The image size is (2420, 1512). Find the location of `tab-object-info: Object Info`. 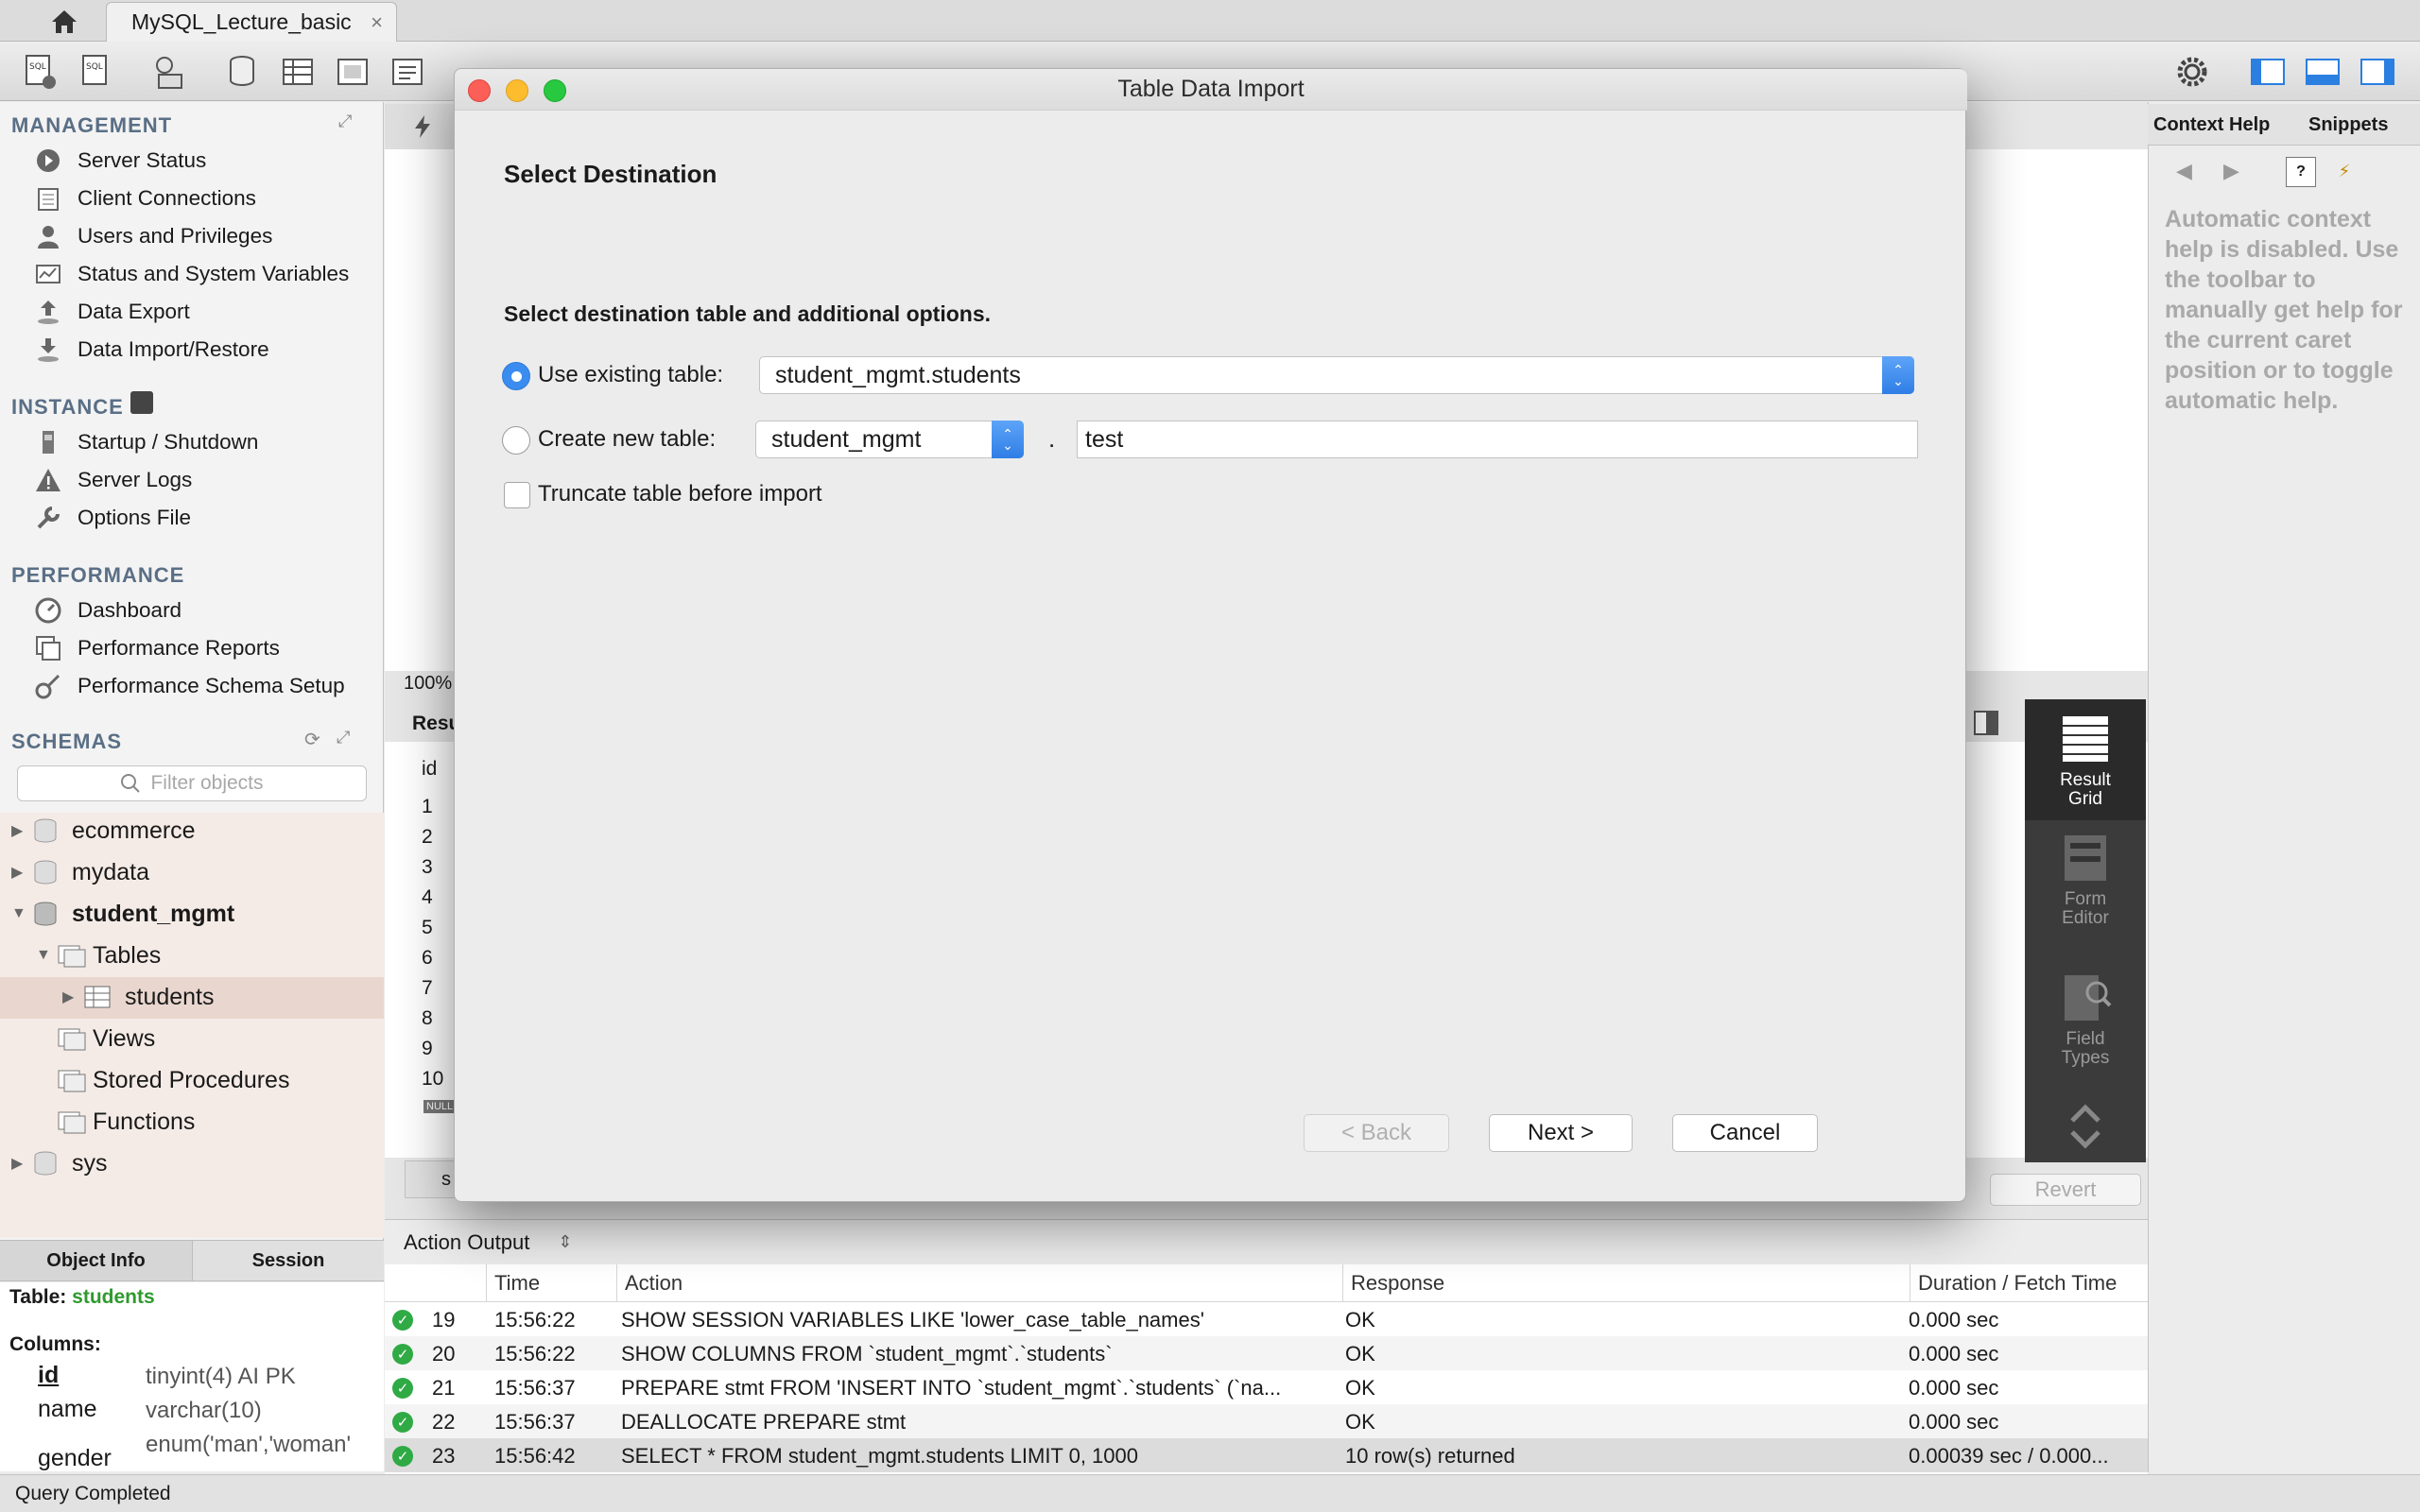

tab-object-info: Object Info is located at coordinates (96, 1260).